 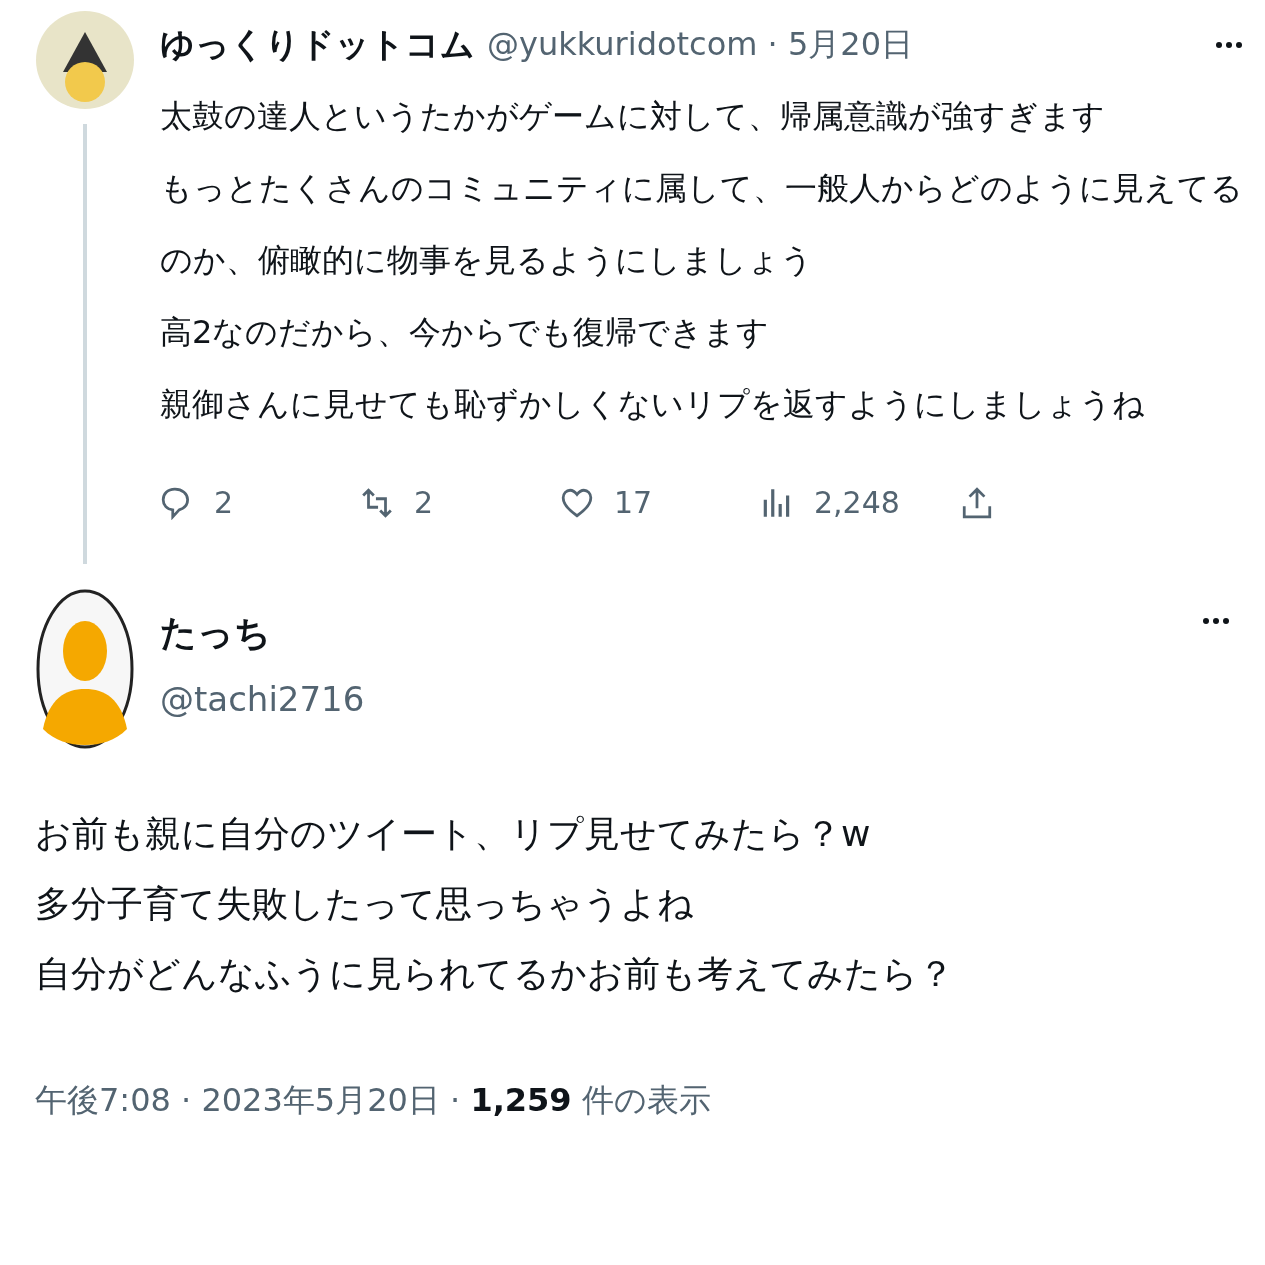 What do you see at coordinates (424, 502) in the screenshot?
I see `retweet-count: 2` at bounding box center [424, 502].